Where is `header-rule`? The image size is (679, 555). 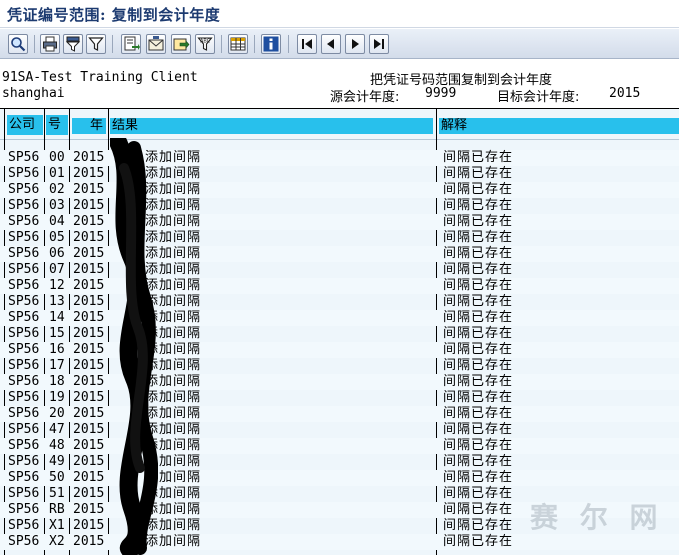 header-rule is located at coordinates (339, 139).